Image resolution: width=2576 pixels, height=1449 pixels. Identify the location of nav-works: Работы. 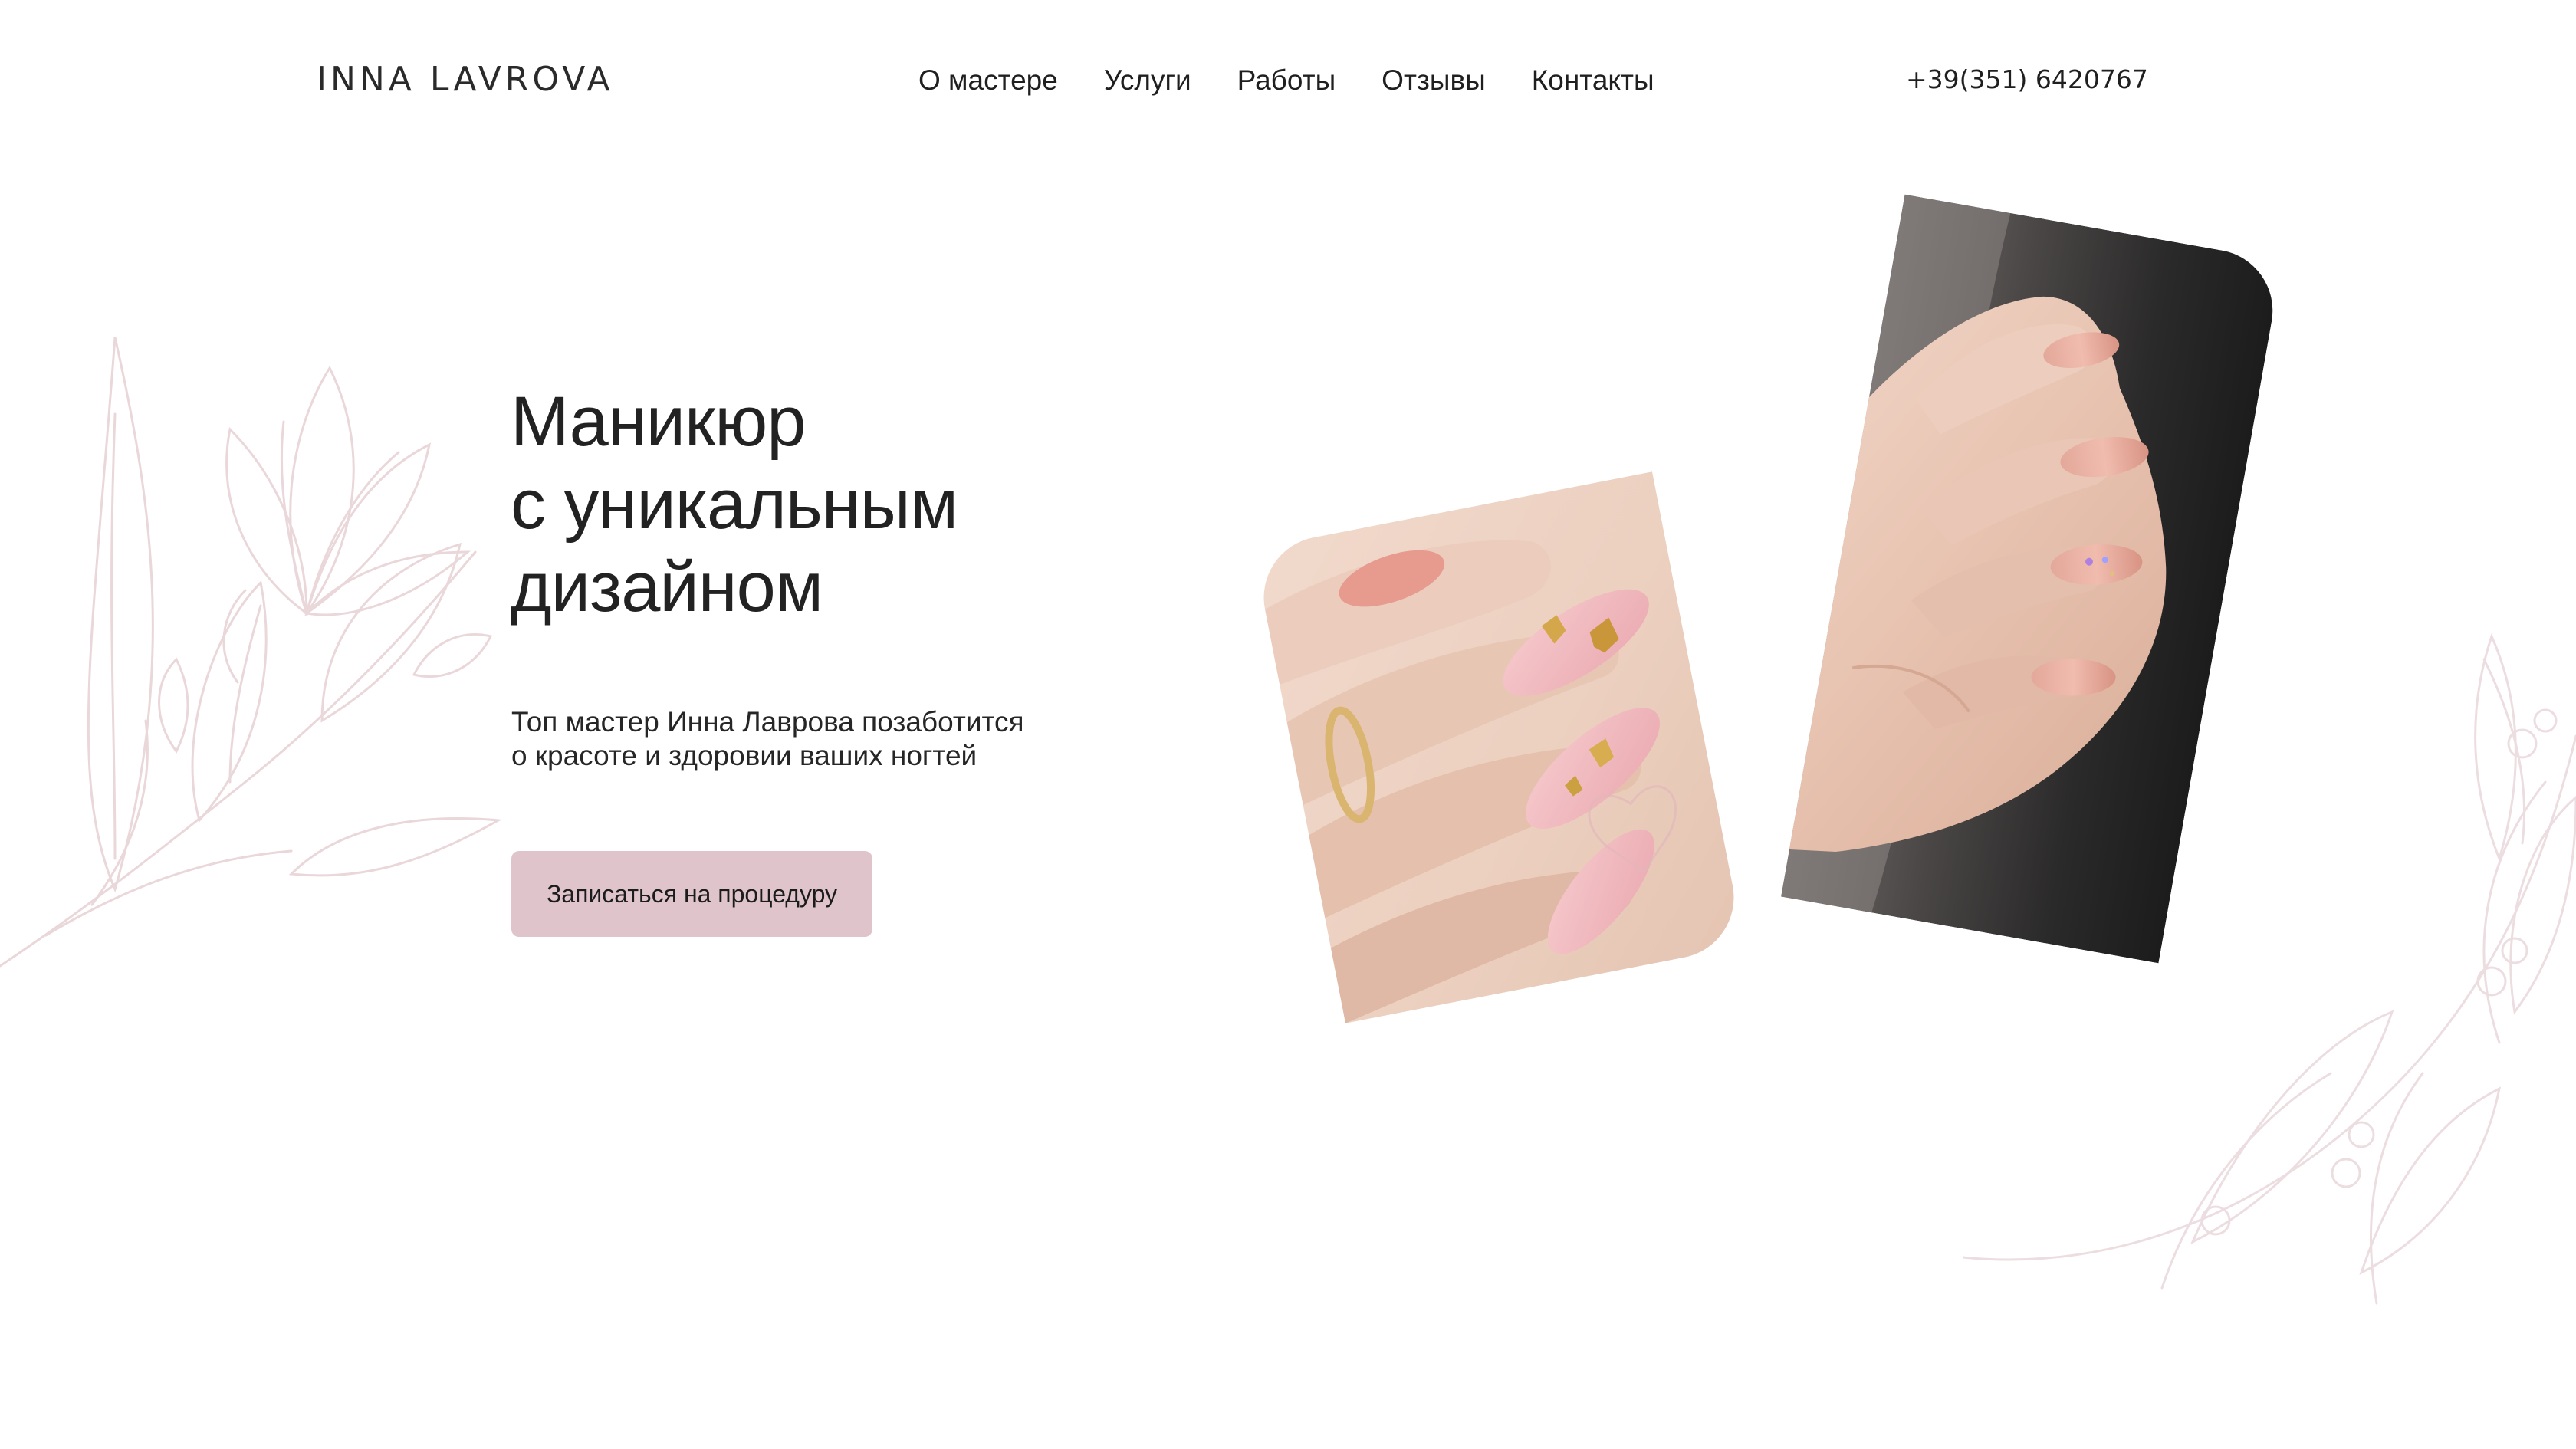
(1286, 80).